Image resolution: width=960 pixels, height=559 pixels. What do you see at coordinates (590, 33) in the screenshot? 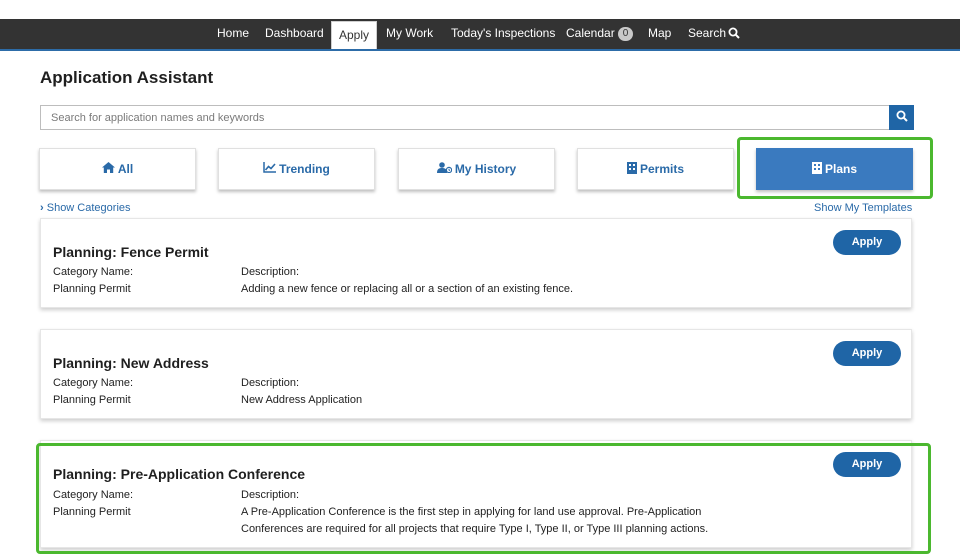
I see `nav-calendar-label: Calendar` at bounding box center [590, 33].